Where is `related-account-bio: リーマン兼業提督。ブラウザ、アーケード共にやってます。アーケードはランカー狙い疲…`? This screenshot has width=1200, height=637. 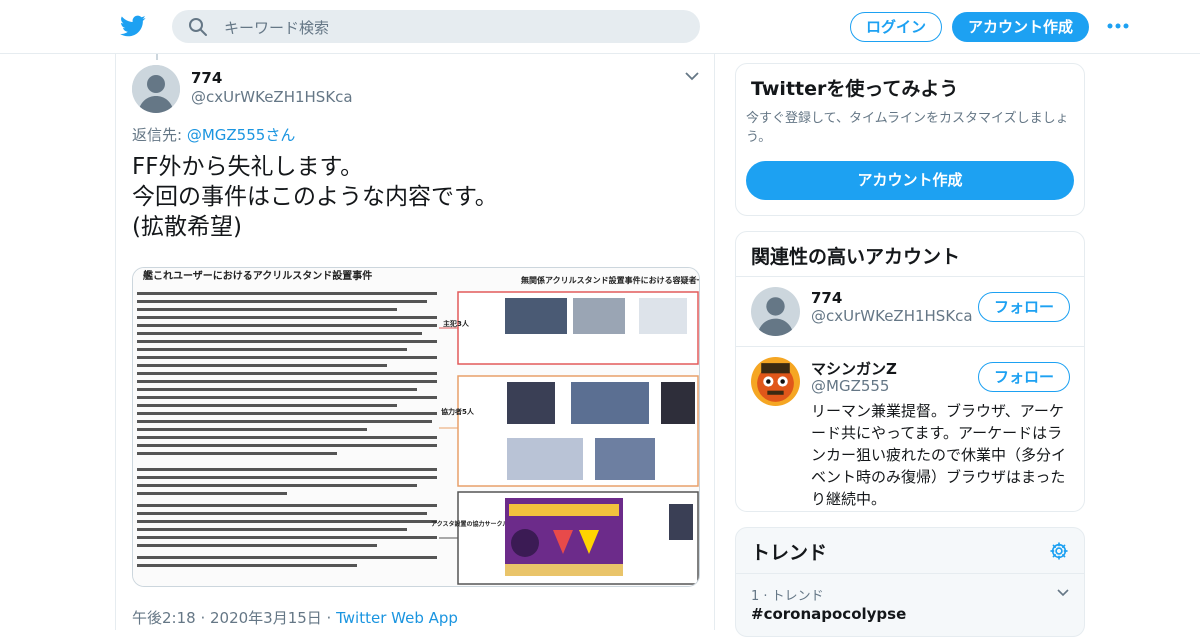
related-account-bio: リーマン兼業提督。ブラウザ、アーケード共にやってます。アーケードはランカー狙い疲… is located at coordinates (939, 455).